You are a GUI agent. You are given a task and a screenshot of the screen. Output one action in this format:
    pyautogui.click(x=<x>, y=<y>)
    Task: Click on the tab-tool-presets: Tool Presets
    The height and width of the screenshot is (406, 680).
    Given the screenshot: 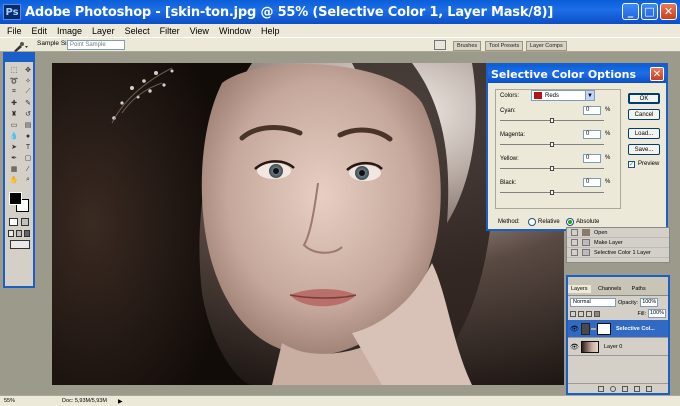 What is the action you would take?
    pyautogui.click(x=504, y=46)
    